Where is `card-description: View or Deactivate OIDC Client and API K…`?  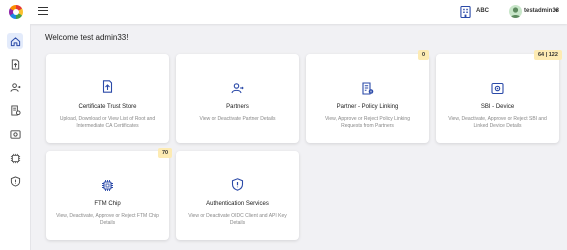 card-description: View or Deactivate OIDC Client and API K… is located at coordinates (237, 219).